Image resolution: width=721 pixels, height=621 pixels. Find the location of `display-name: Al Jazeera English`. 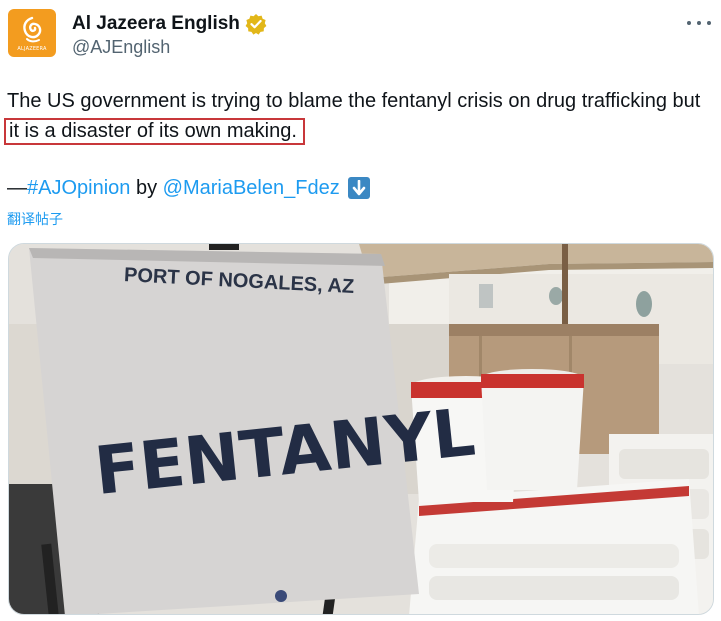

display-name: Al Jazeera English is located at coordinates (156, 24).